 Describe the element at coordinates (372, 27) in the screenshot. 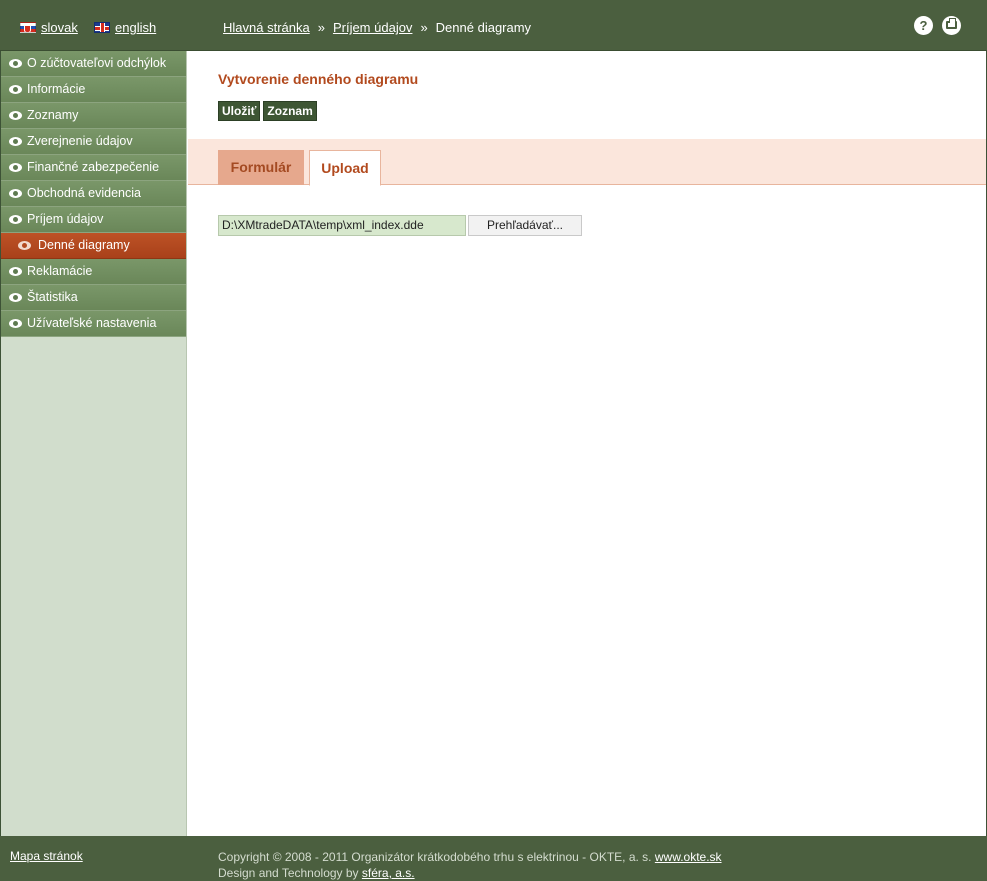

I see `breadcrumb-data-intake-link: Príjem údajov` at that location.